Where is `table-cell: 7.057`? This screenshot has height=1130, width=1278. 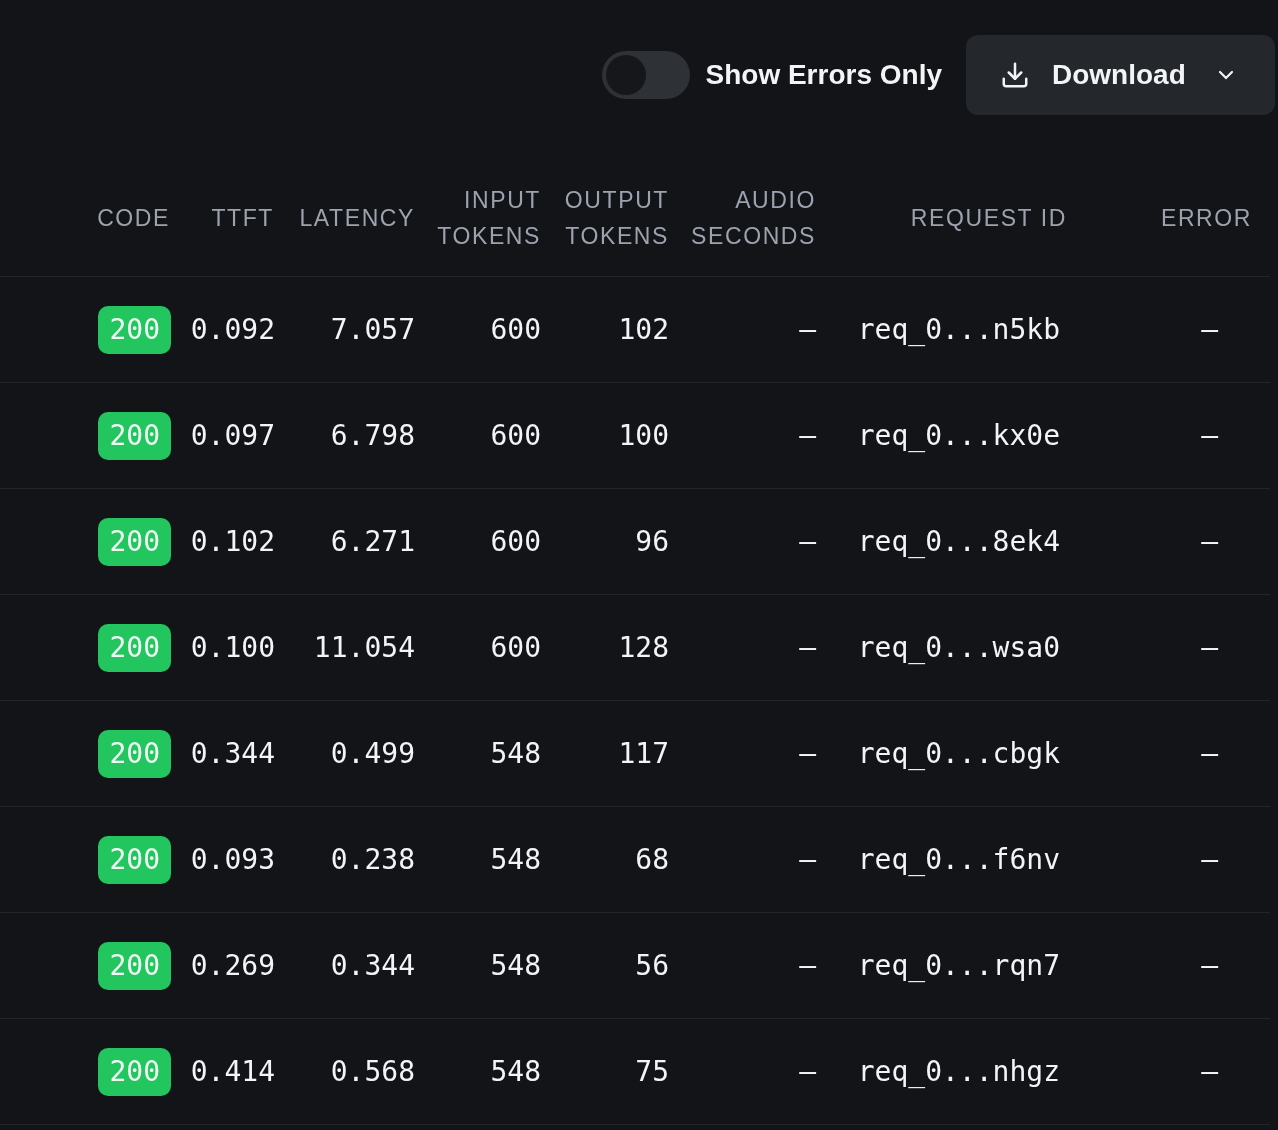 table-cell: 7.057 is located at coordinates (372, 329).